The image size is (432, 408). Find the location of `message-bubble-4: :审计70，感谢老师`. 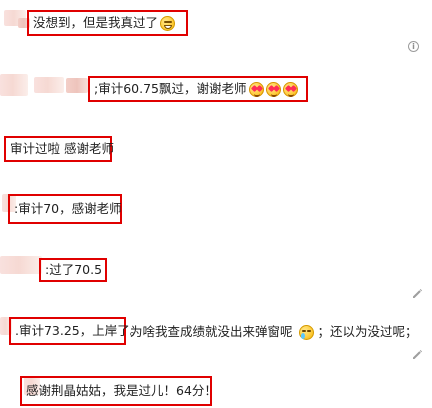

message-bubble-4: :审计70，感谢老师 is located at coordinates (65, 209).